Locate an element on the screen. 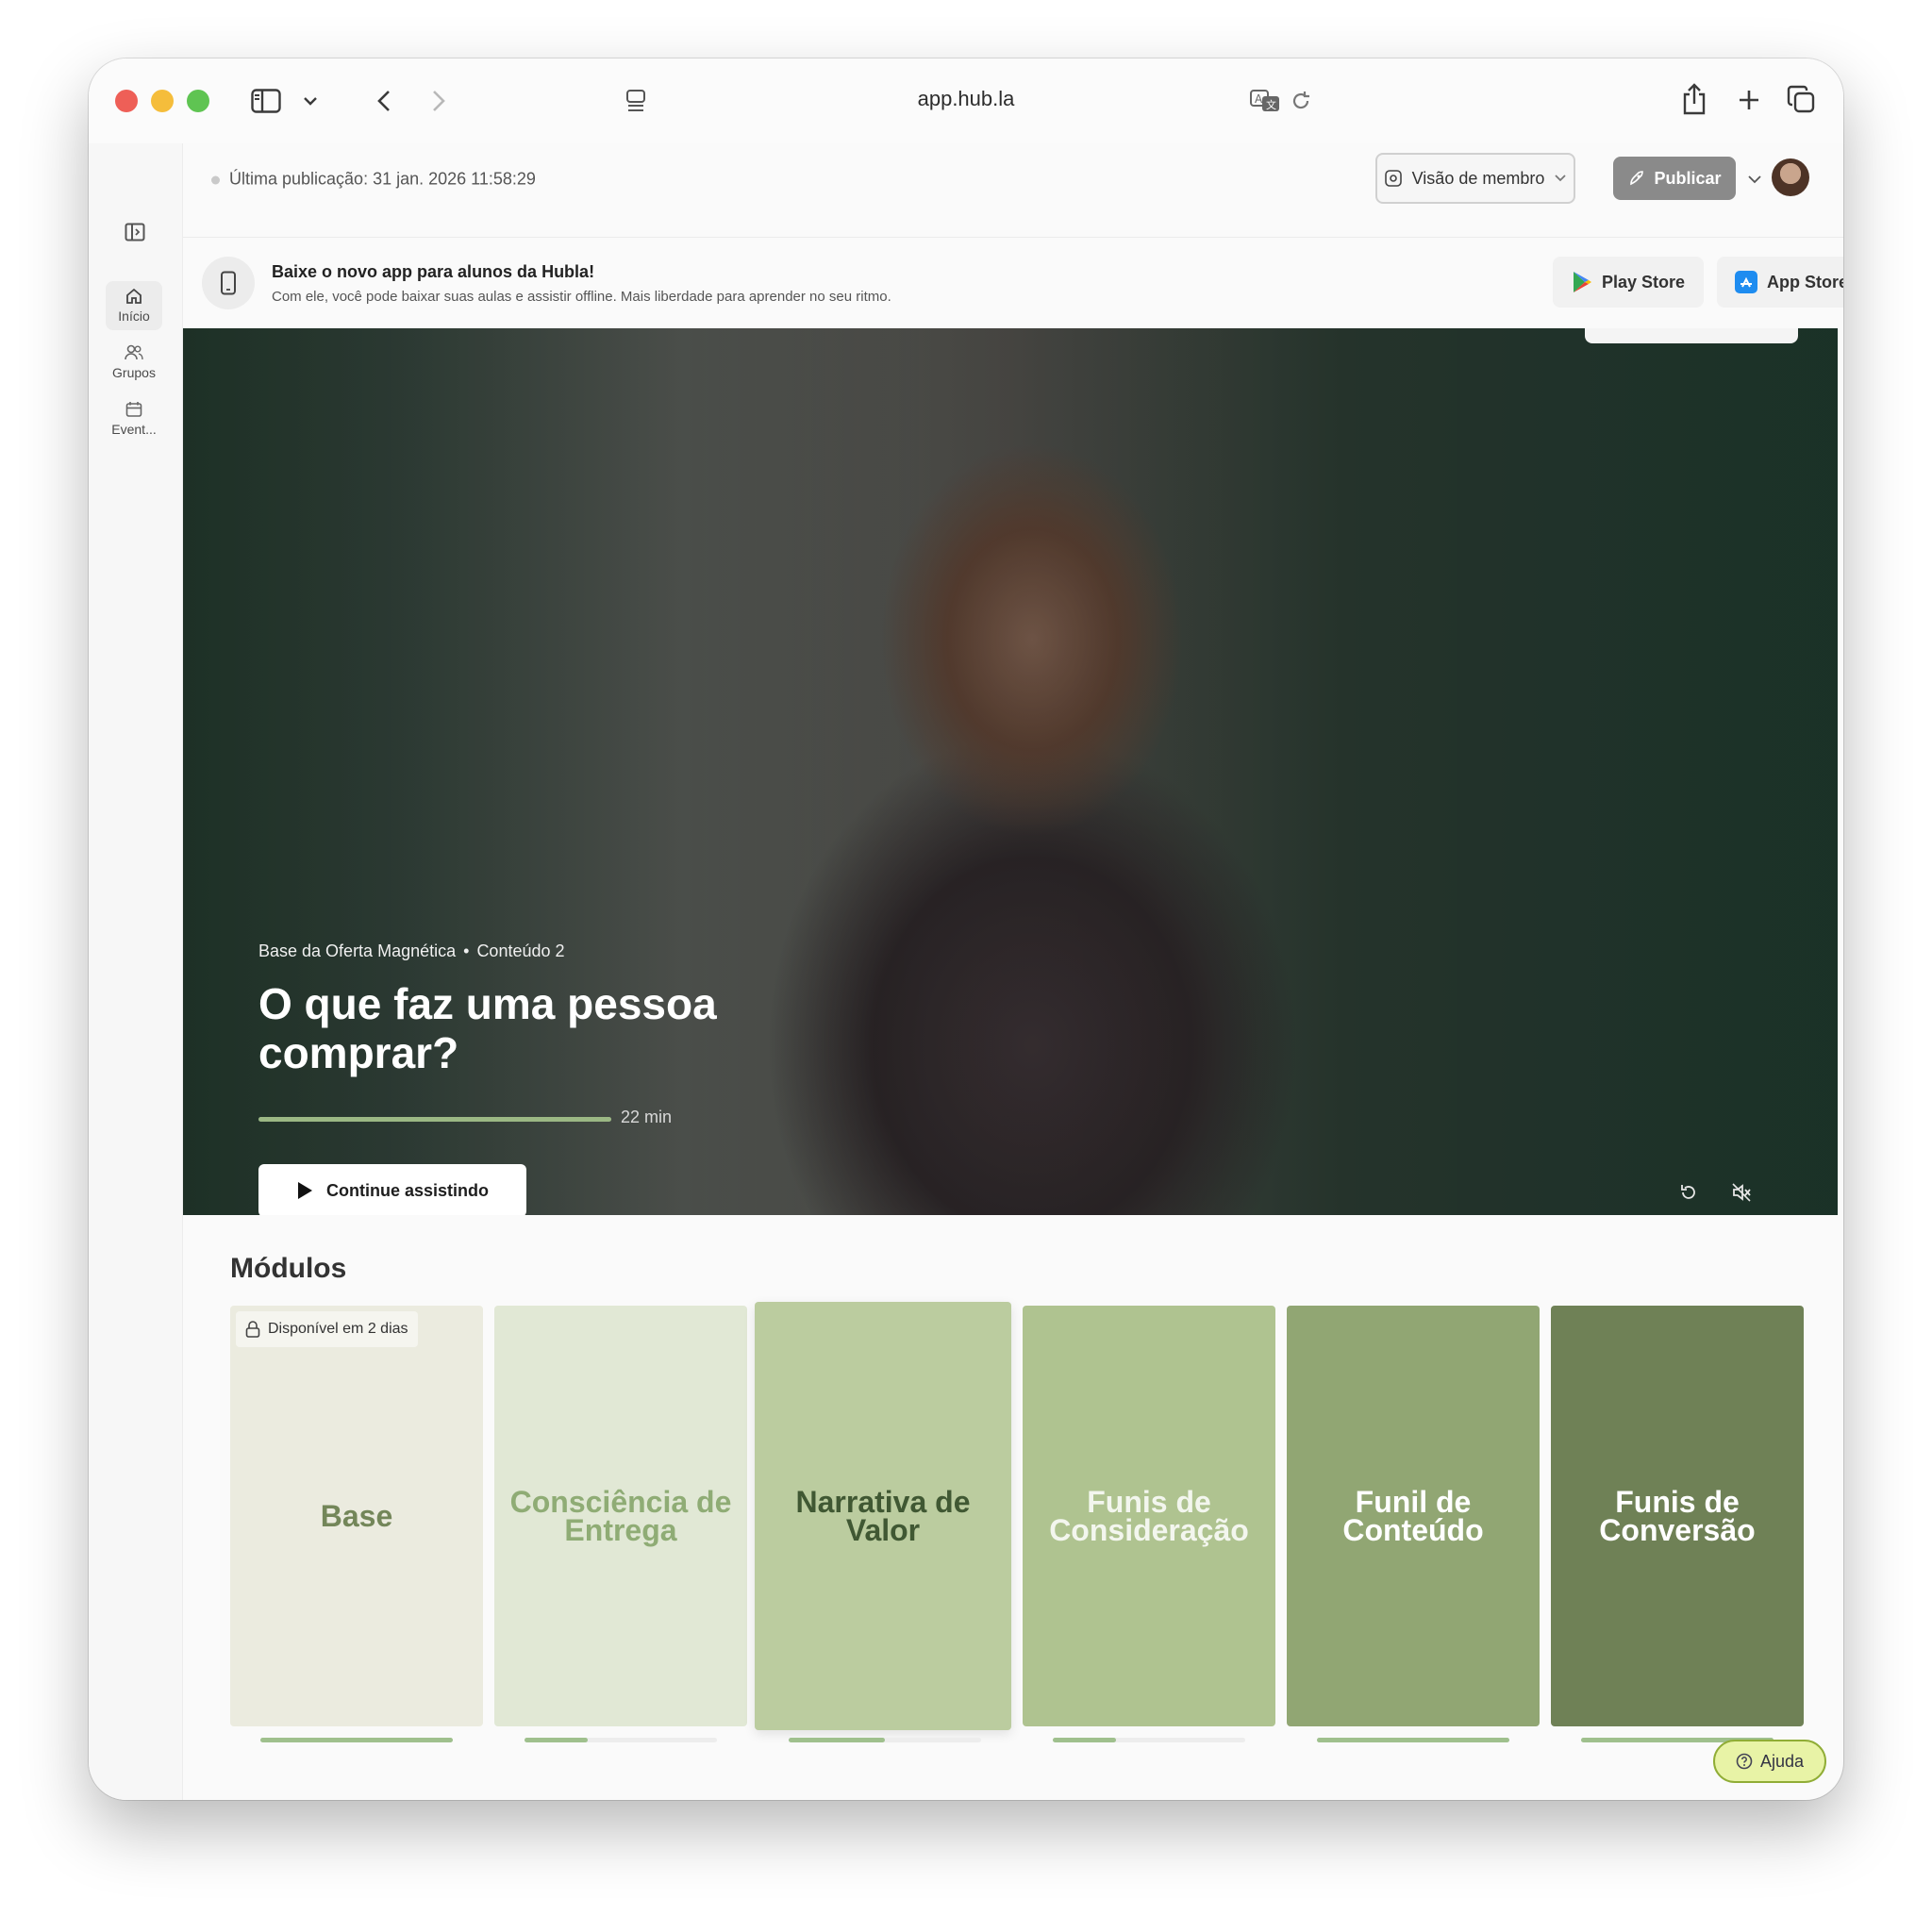 This screenshot has width=1932, height=1916. module-title: Funis de Consideração is located at coordinates (1149, 1516).